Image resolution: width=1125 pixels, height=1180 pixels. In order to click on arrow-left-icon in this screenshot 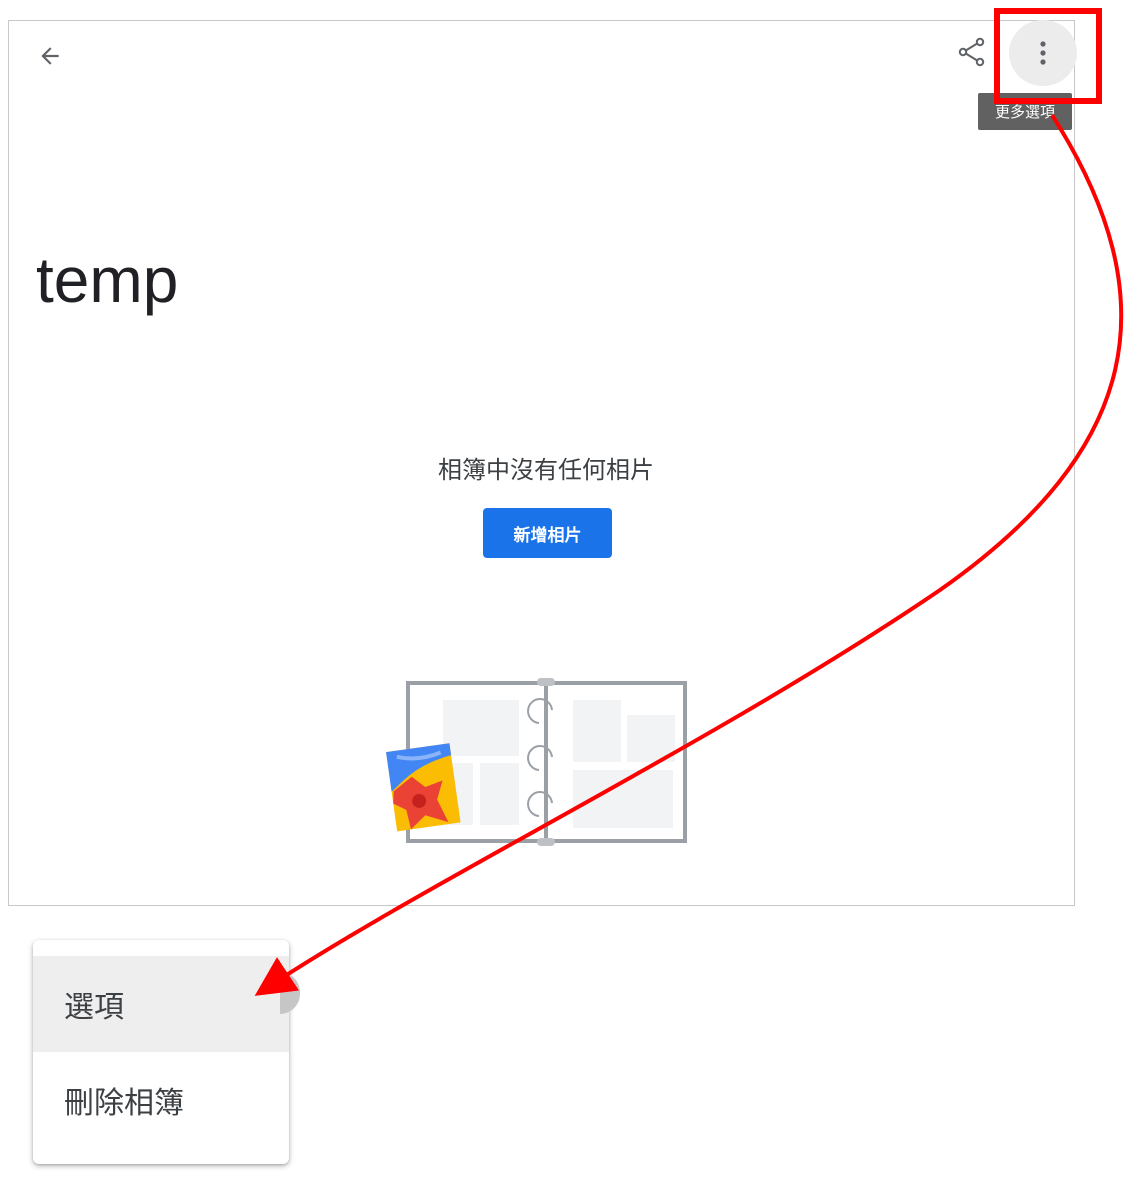, I will do `click(50, 56)`.